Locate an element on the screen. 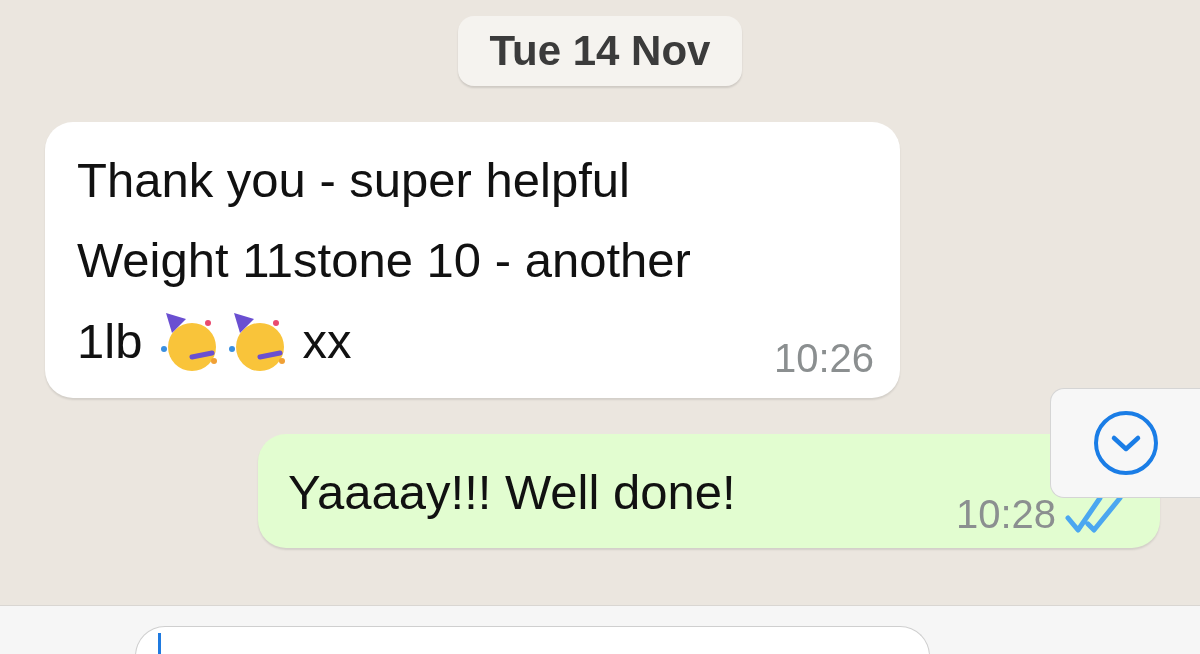  message-time: 10:28 is located at coordinates (1005, 514).